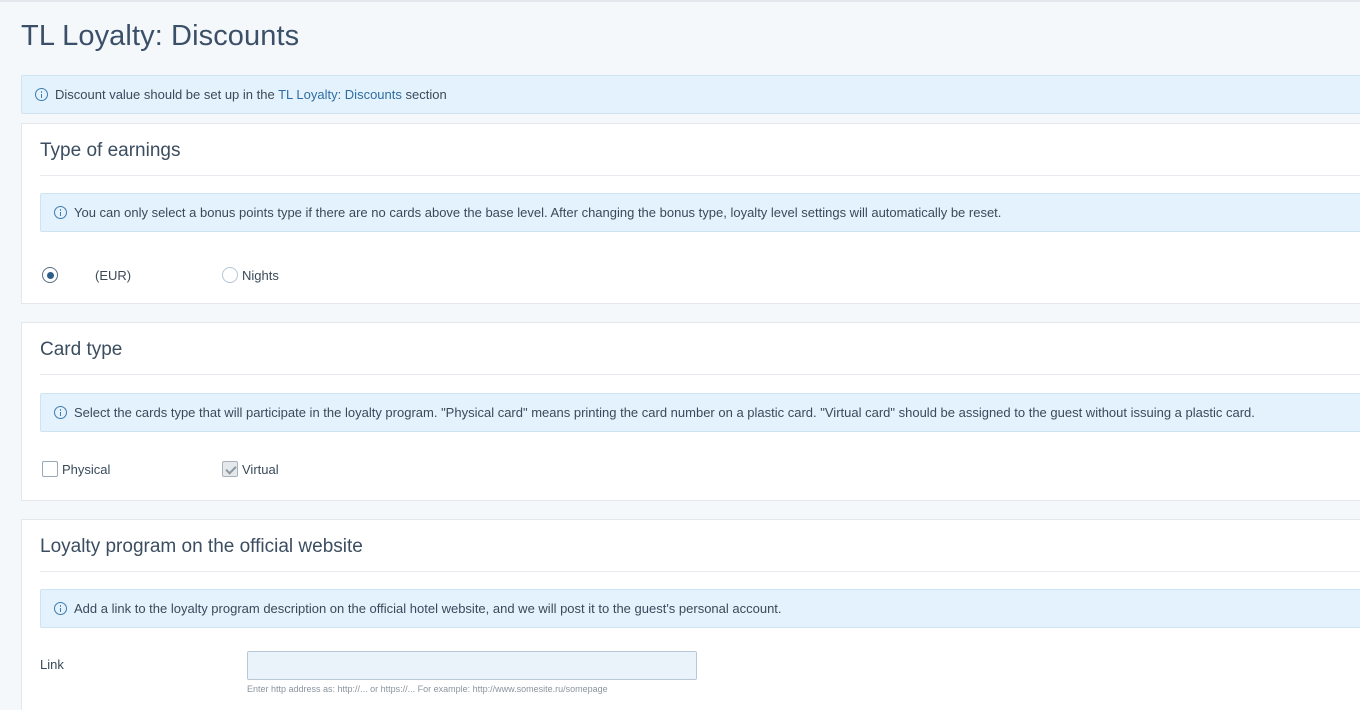 The width and height of the screenshot is (1360, 710). I want to click on website-title: Loyalty program on the official website, so click(201, 546).